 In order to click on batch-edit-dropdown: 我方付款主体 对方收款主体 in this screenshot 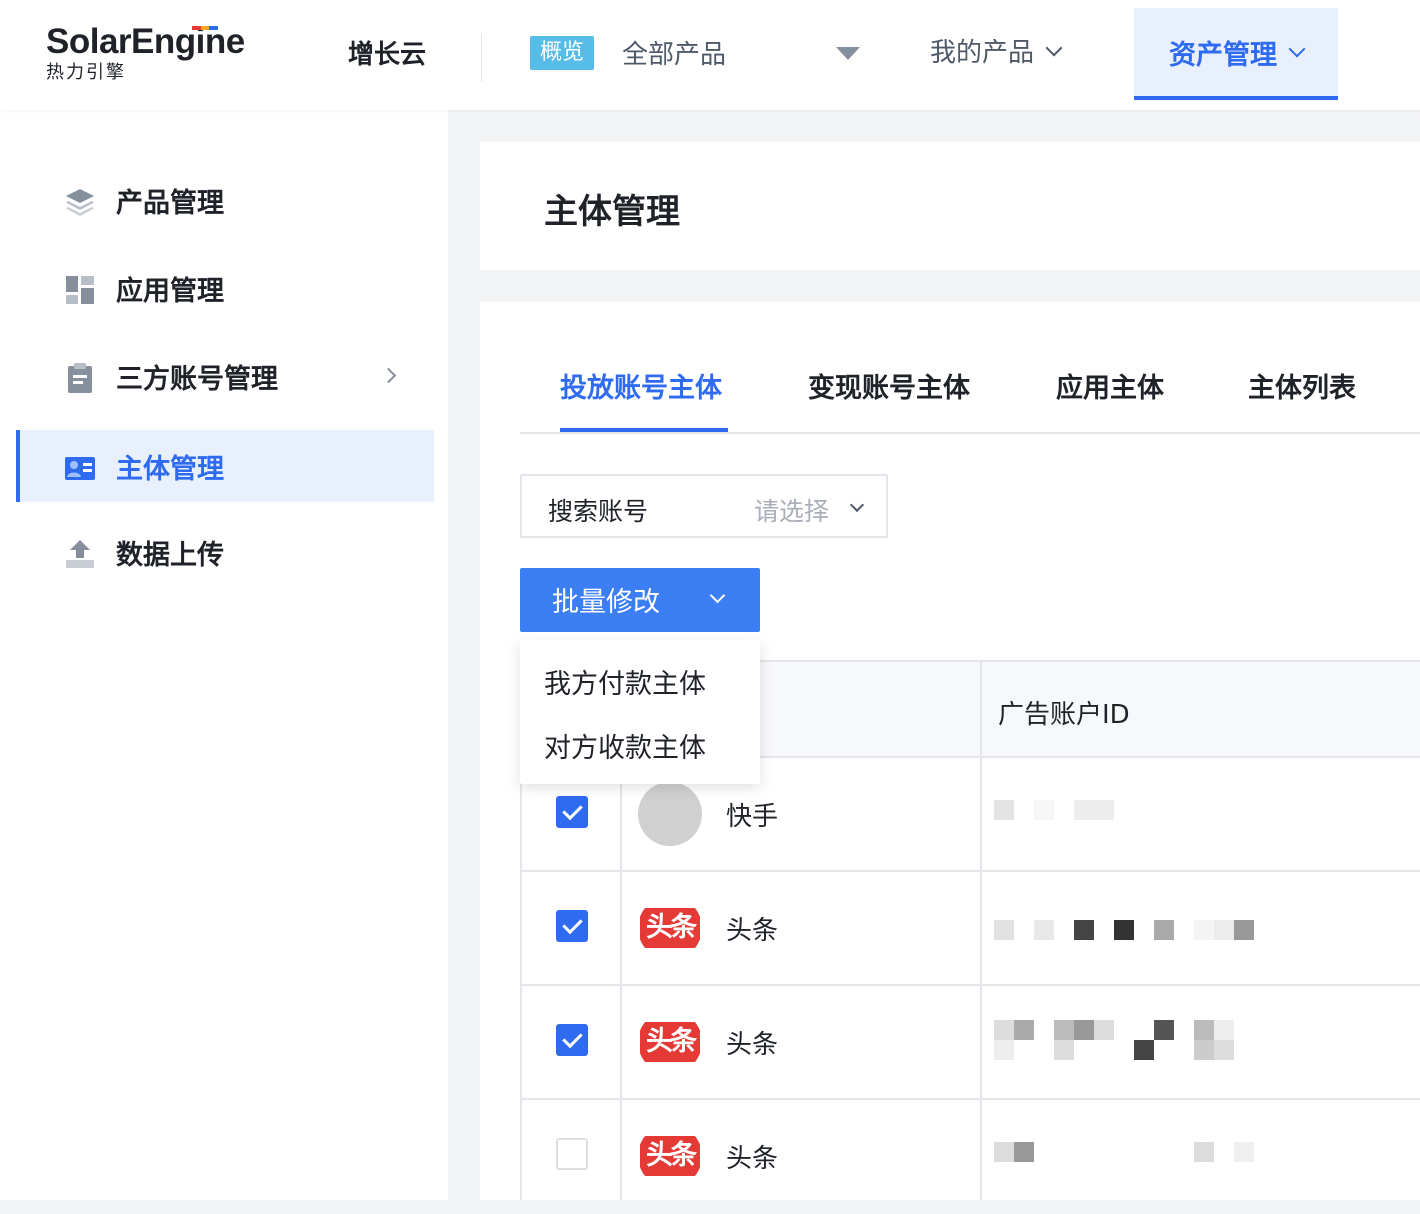, I will do `click(640, 712)`.